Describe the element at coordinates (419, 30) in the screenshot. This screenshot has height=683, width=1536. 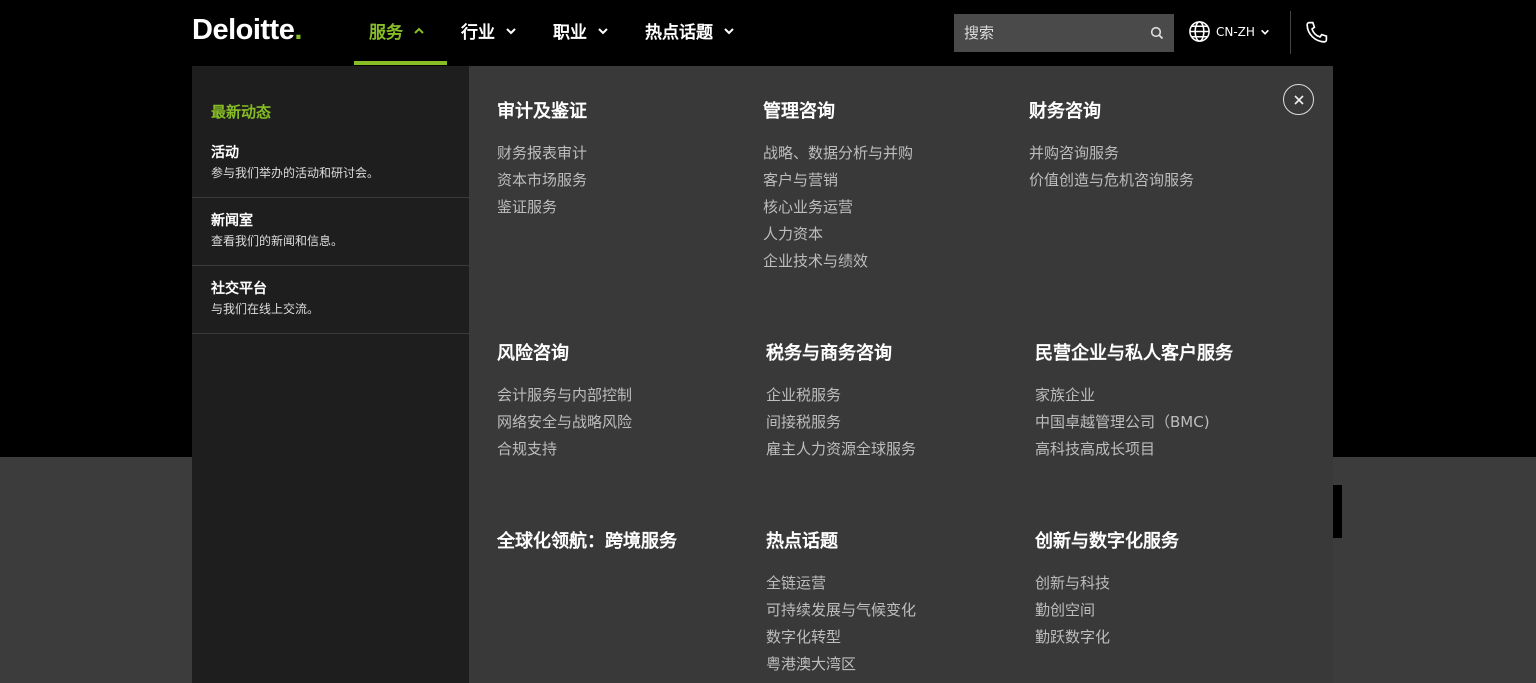
I see `chevron-up-icon` at that location.